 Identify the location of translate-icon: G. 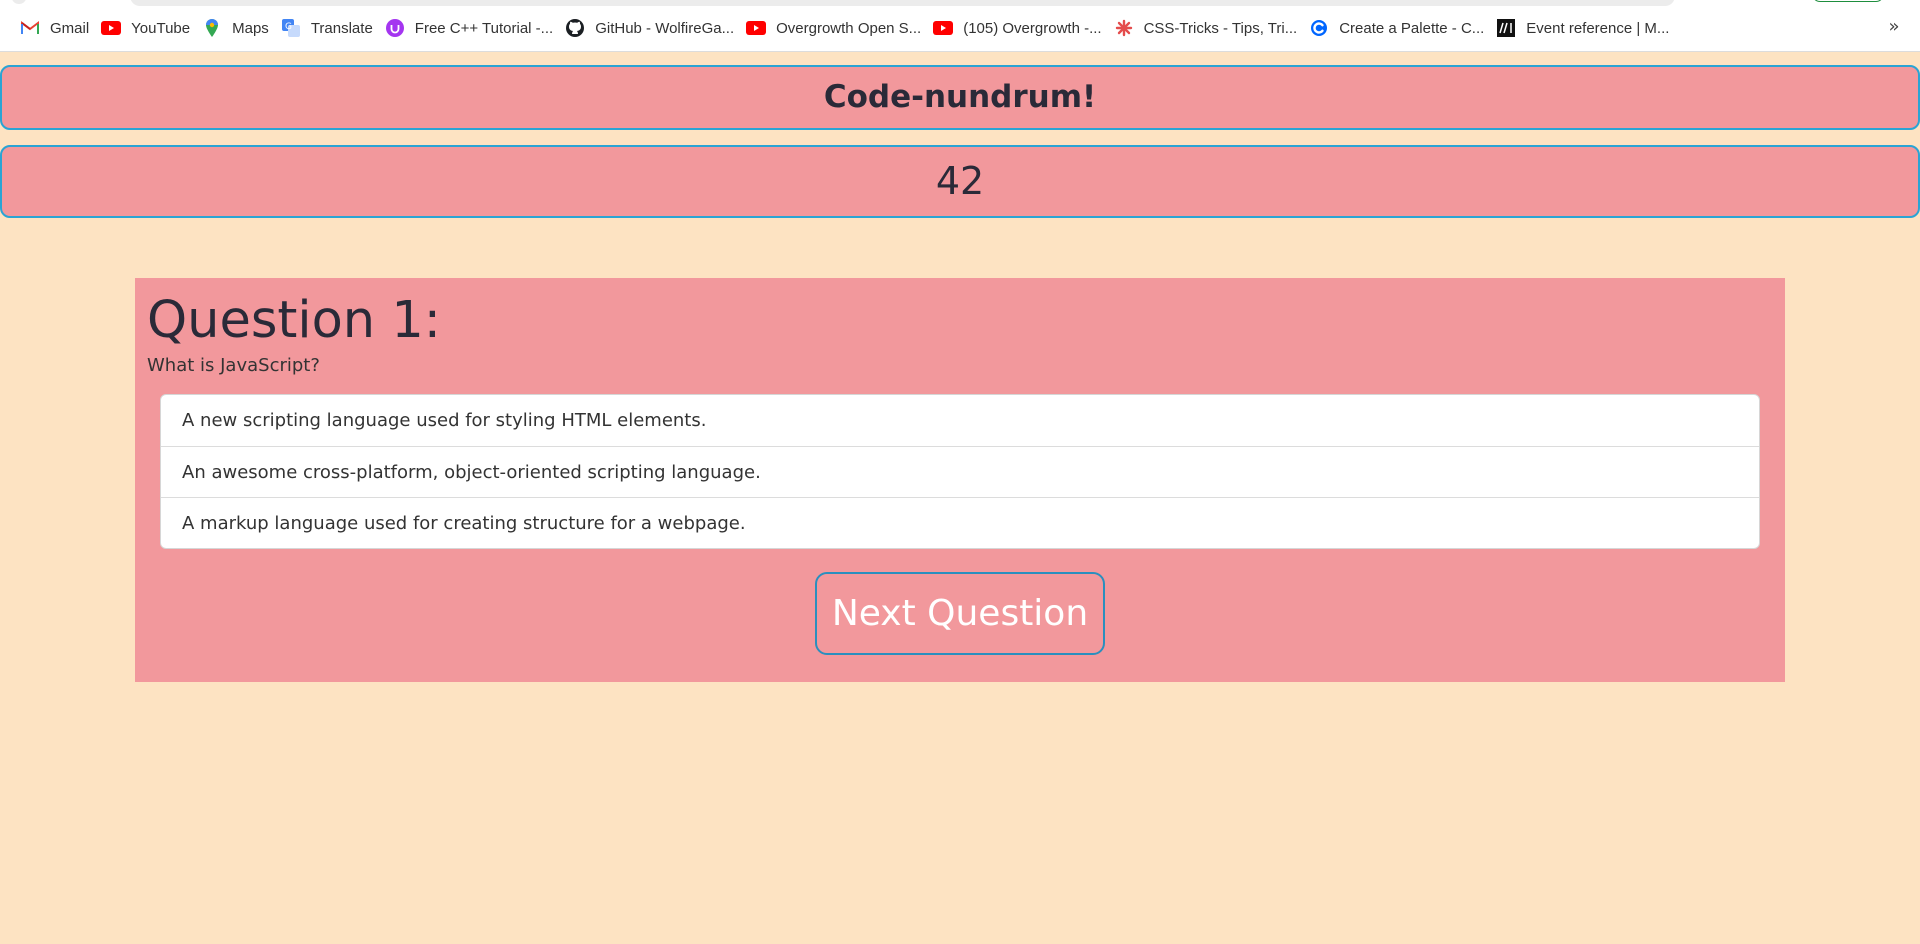
(291, 28).